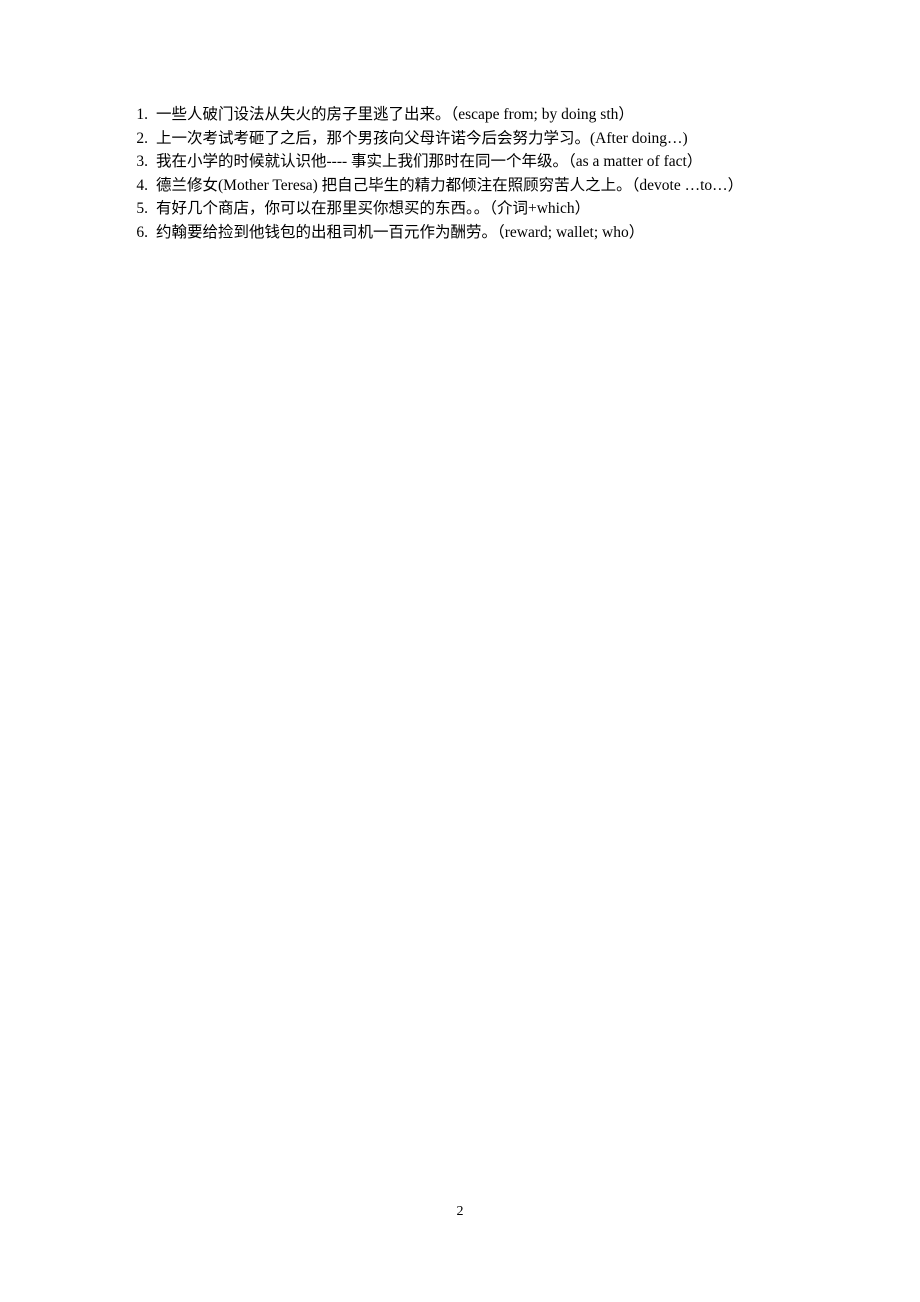 This screenshot has height=1302, width=920. Describe the element at coordinates (142, 138) in the screenshot. I see `list-item-number: 2.` at that location.